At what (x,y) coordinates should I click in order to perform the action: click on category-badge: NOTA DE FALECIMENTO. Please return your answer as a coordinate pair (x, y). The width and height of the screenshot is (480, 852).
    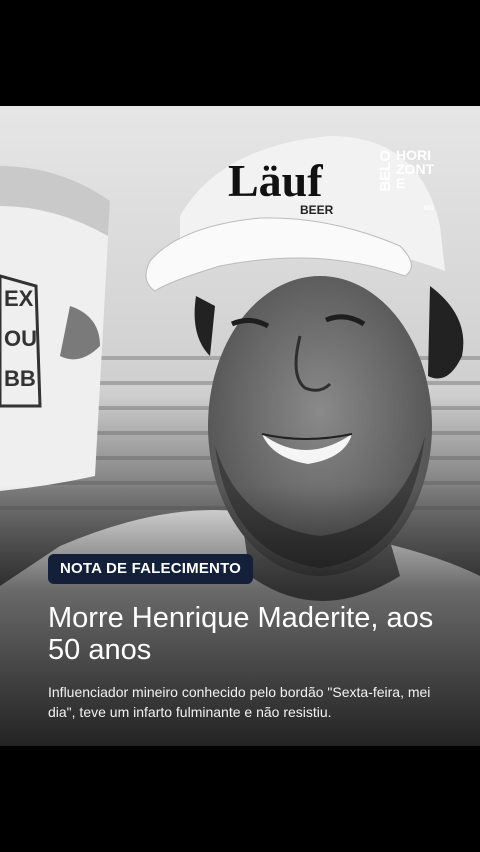
    Looking at the image, I should click on (151, 569).